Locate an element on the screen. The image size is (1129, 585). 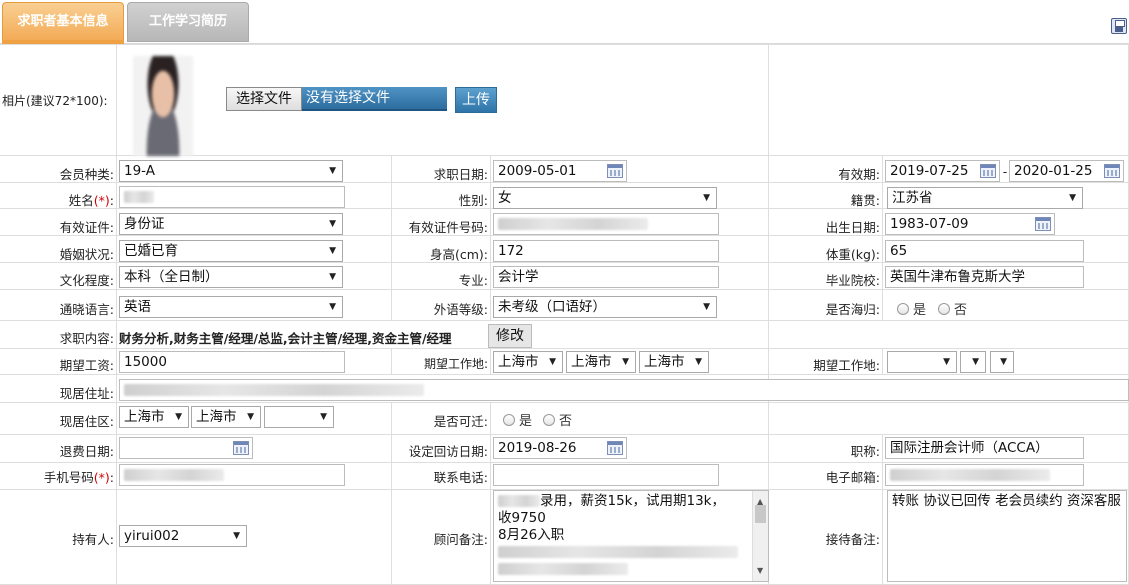
address-input is located at coordinates (624, 390).